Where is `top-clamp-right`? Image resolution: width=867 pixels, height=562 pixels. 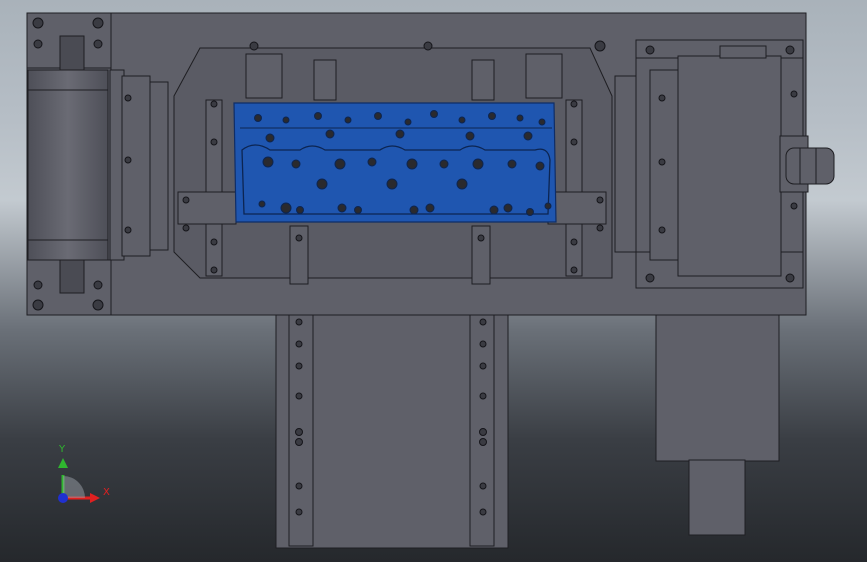 top-clamp-right is located at coordinates (544, 76).